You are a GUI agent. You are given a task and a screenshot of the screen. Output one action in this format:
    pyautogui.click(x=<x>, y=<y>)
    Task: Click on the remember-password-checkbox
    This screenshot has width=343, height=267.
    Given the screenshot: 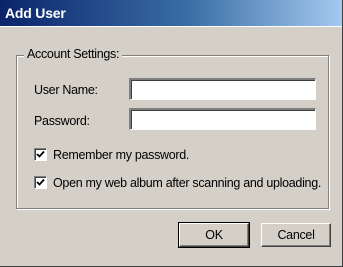 What is the action you would take?
    pyautogui.click(x=40, y=154)
    